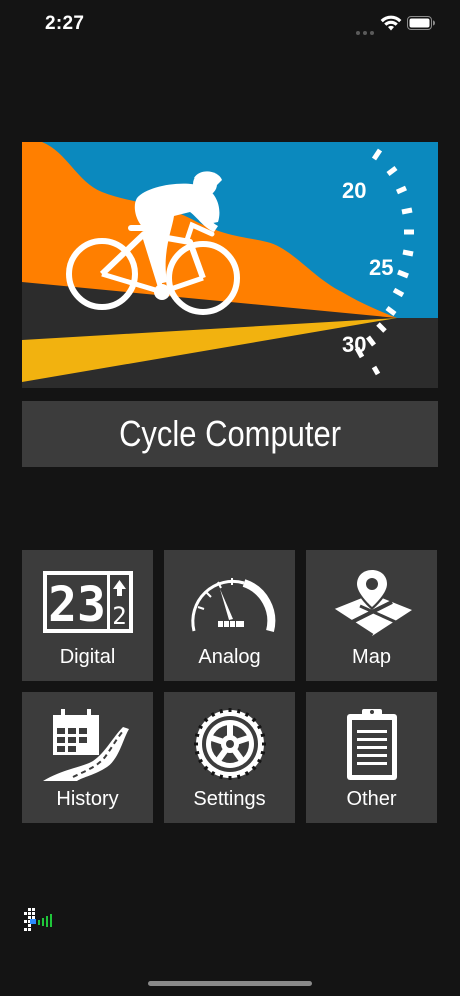  What do you see at coordinates (381, 267) in the screenshot?
I see `speed-label-25: 25` at bounding box center [381, 267].